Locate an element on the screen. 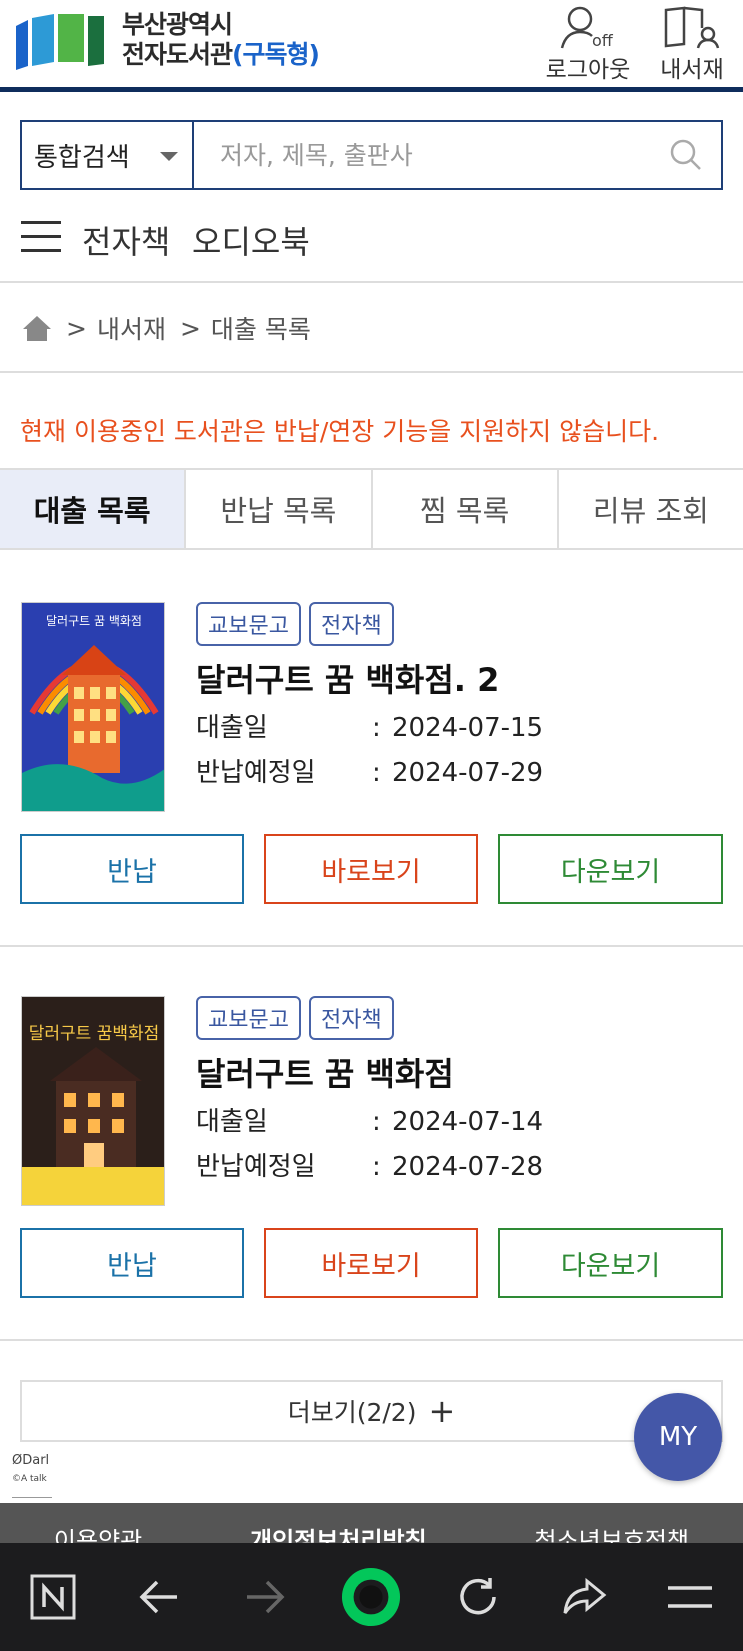 The height and width of the screenshot is (1651, 743). user-off-icon: off is located at coordinates (587, 28).